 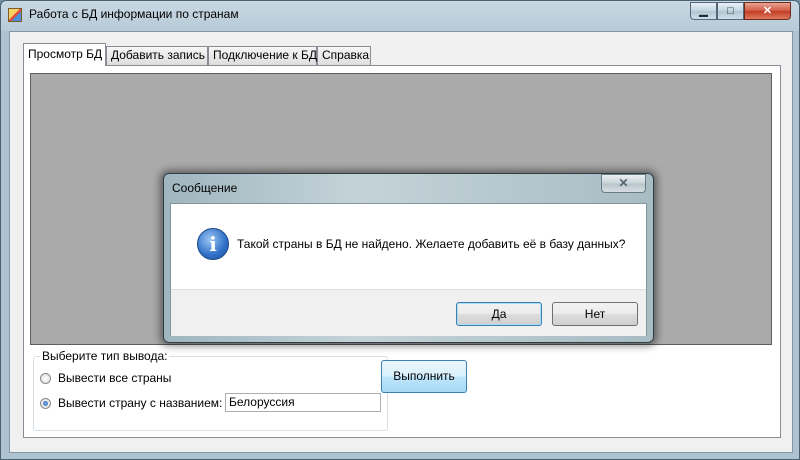 I want to click on maximize-button: □, so click(x=730, y=11).